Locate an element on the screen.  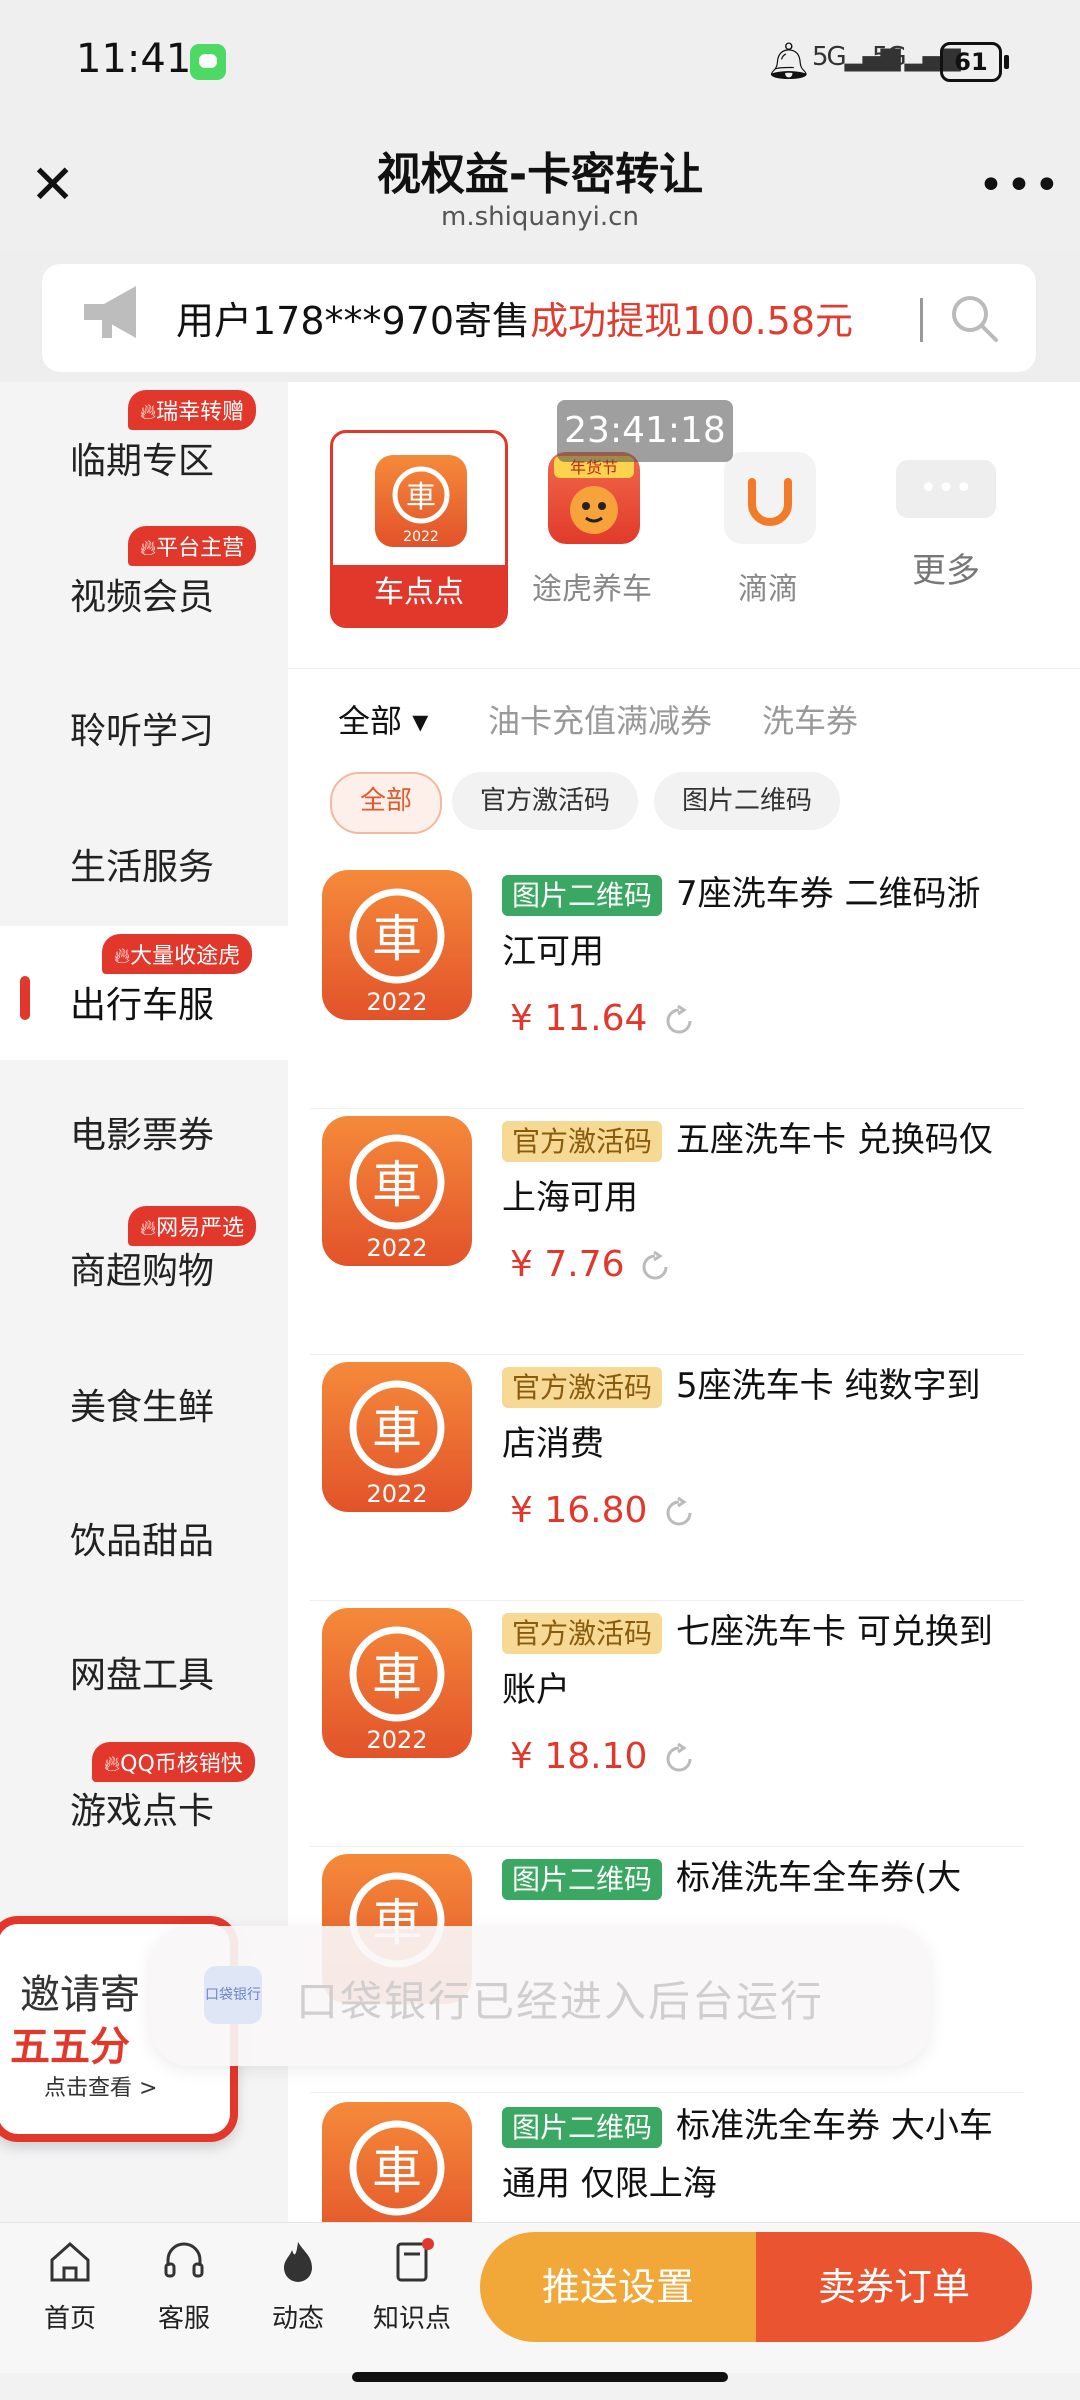
product-title: 官方激活码 五座洗车卡 兑换码仅上海可用 is located at coordinates (747, 1169).